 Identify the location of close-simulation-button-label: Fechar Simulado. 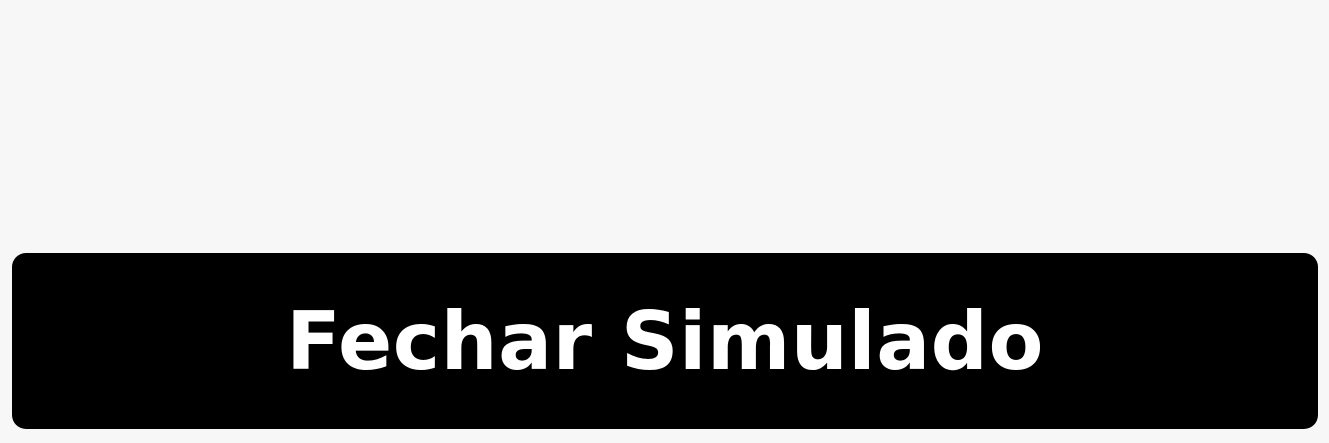
(665, 341).